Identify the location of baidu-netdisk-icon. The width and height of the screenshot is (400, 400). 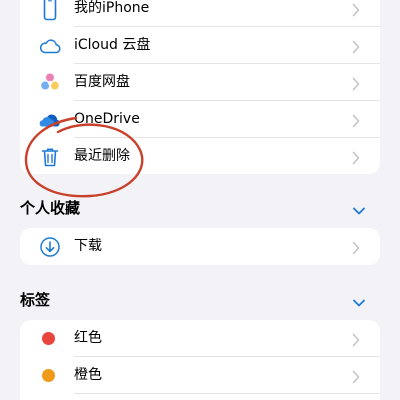
(50, 83).